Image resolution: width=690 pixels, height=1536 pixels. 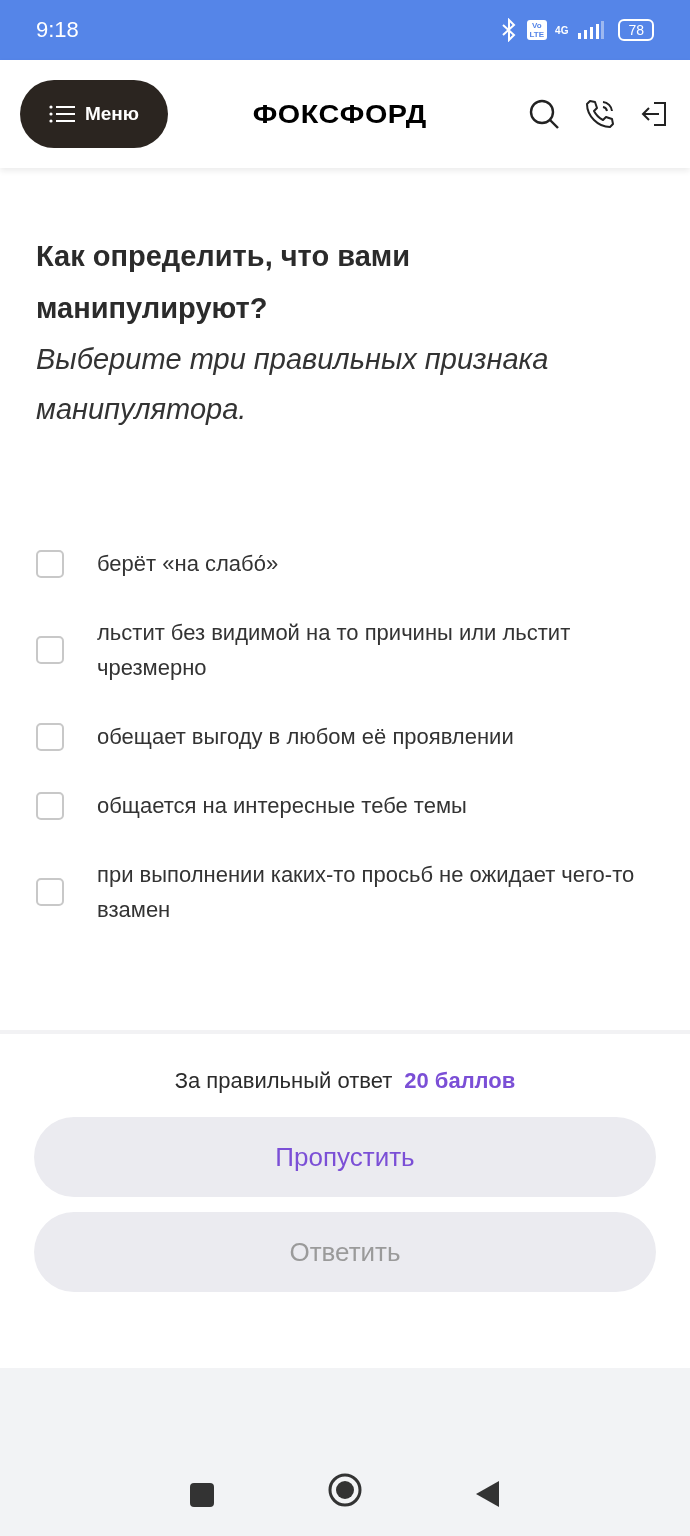 I want to click on volte-badge: Vo LTE, so click(x=537, y=30).